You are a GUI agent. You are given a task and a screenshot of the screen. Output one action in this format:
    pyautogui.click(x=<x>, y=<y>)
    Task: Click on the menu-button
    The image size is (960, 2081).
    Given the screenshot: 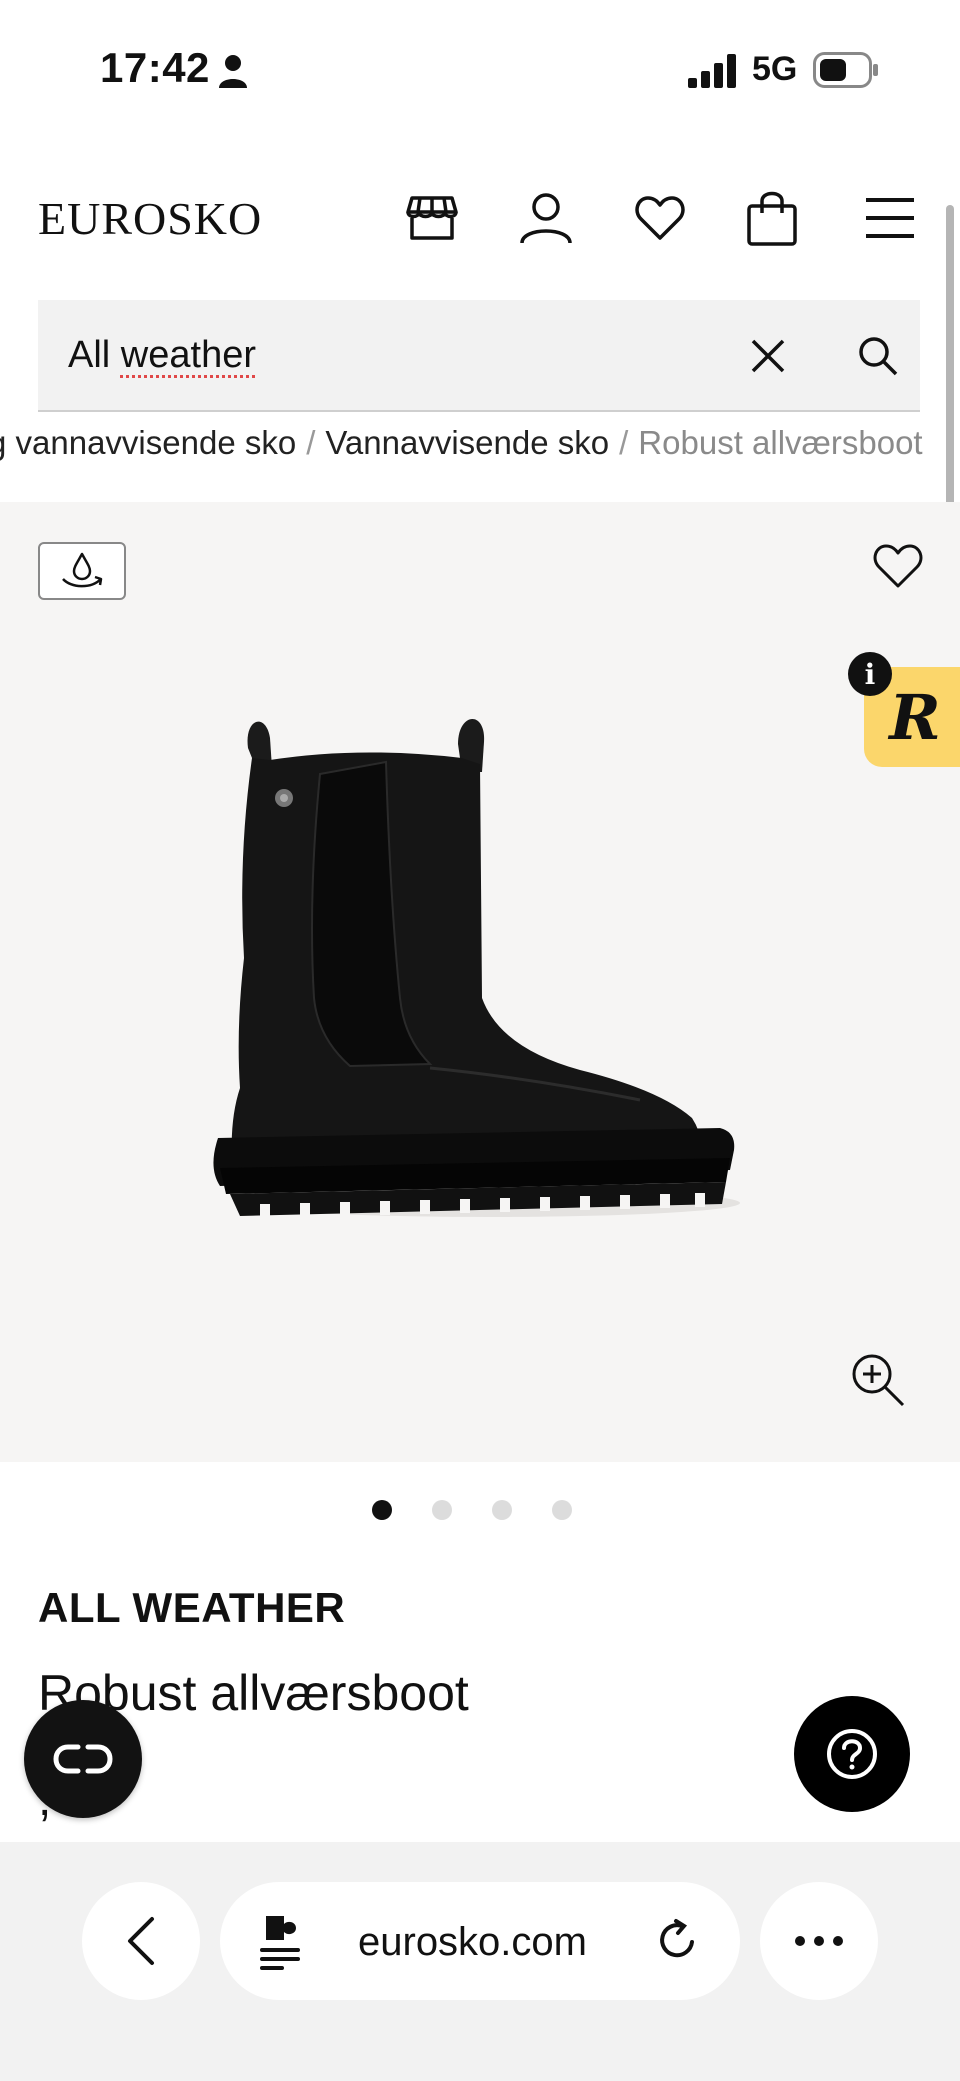 What is the action you would take?
    pyautogui.click(x=890, y=218)
    